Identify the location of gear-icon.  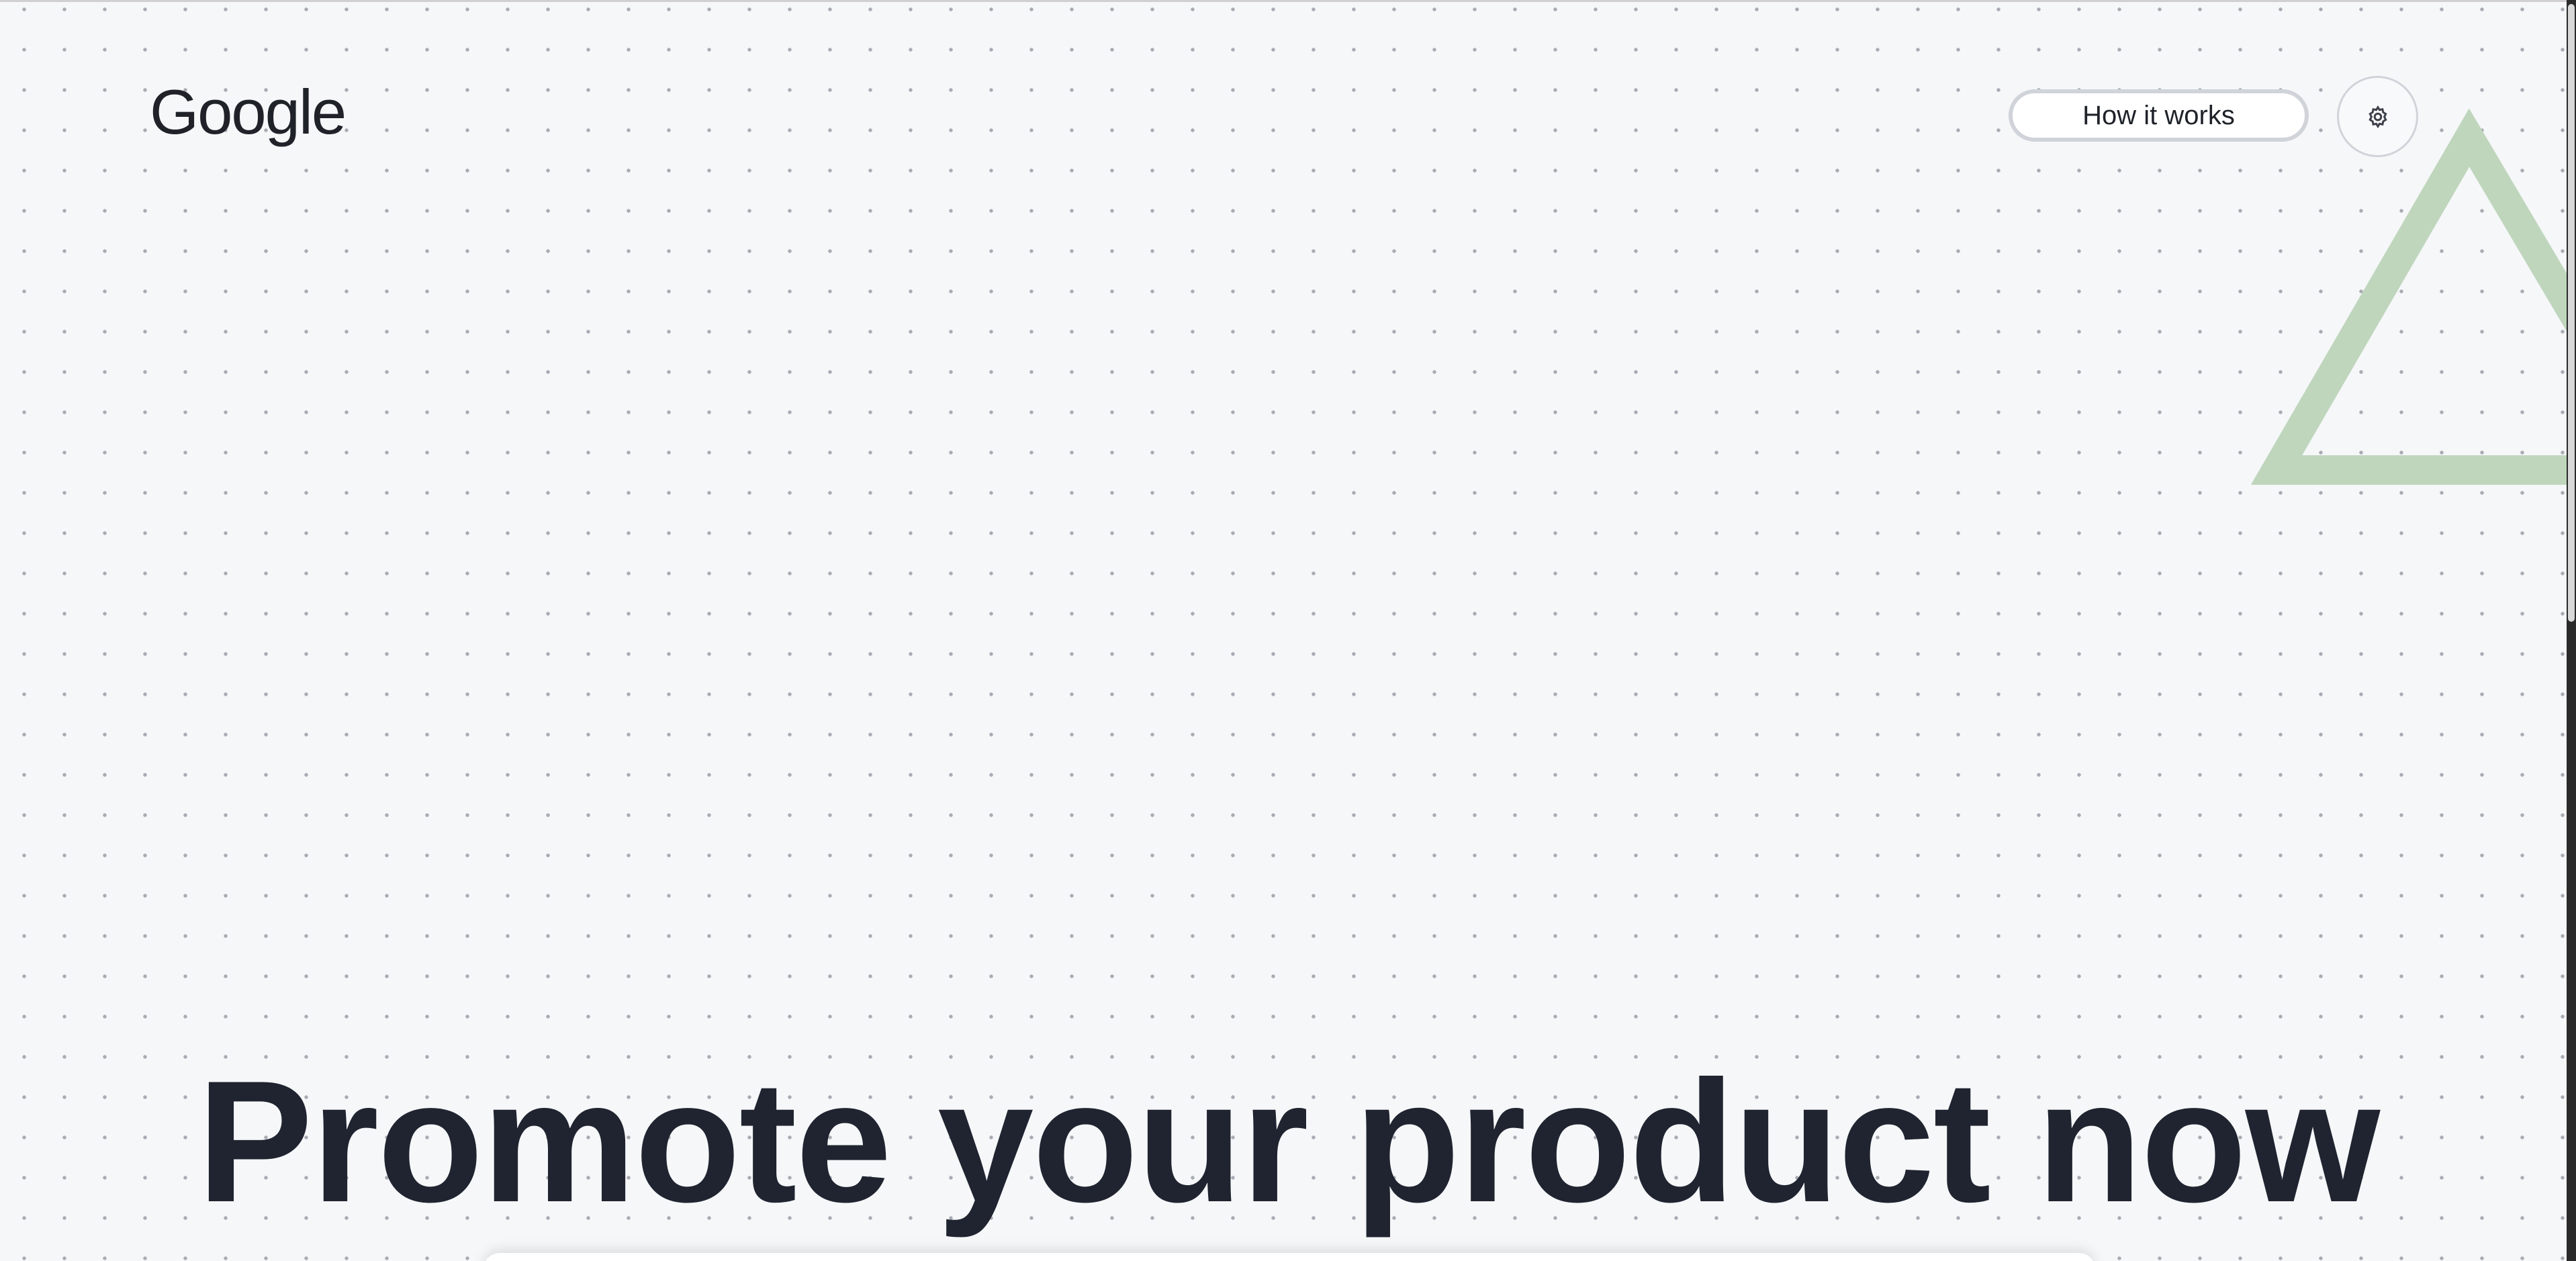
(2377, 116).